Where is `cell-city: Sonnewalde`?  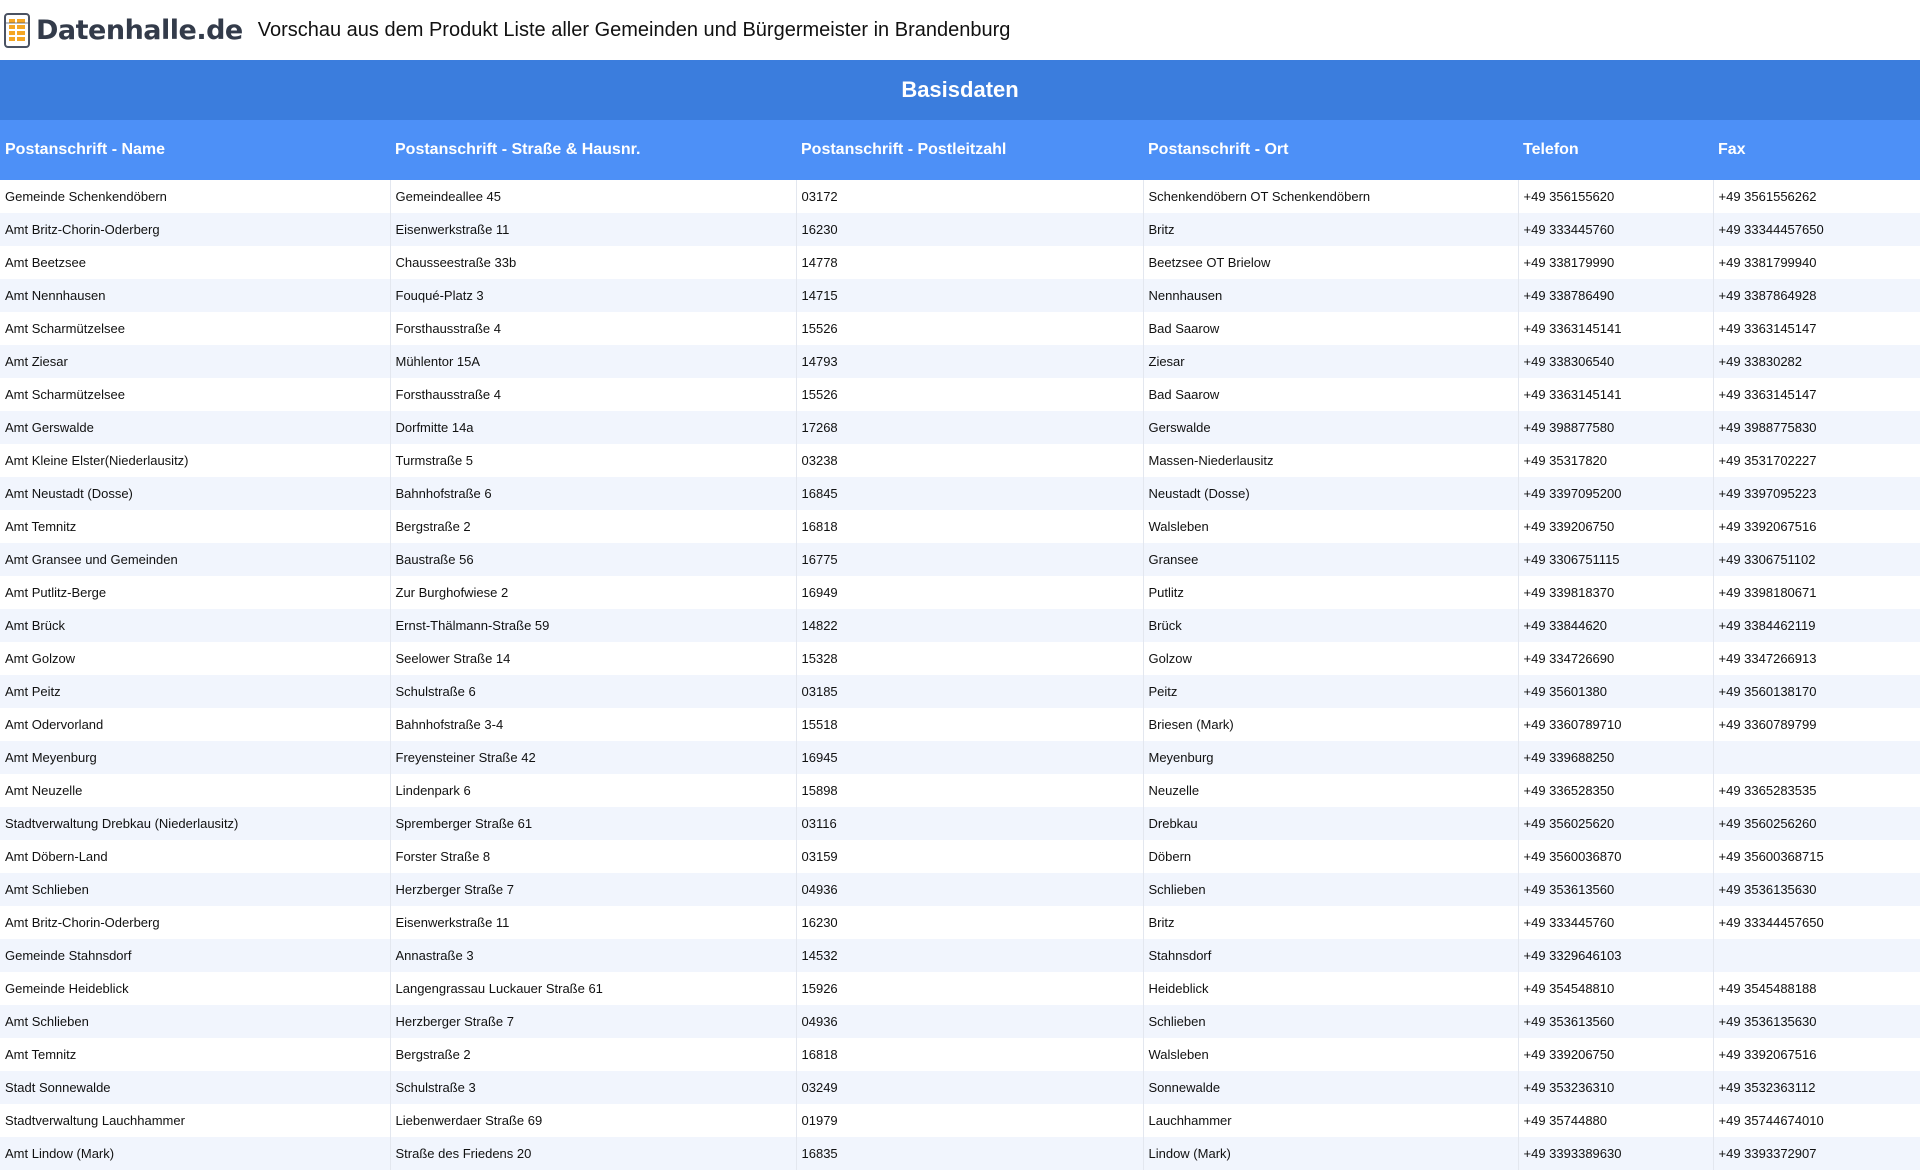 cell-city: Sonnewalde is located at coordinates (1331, 1087).